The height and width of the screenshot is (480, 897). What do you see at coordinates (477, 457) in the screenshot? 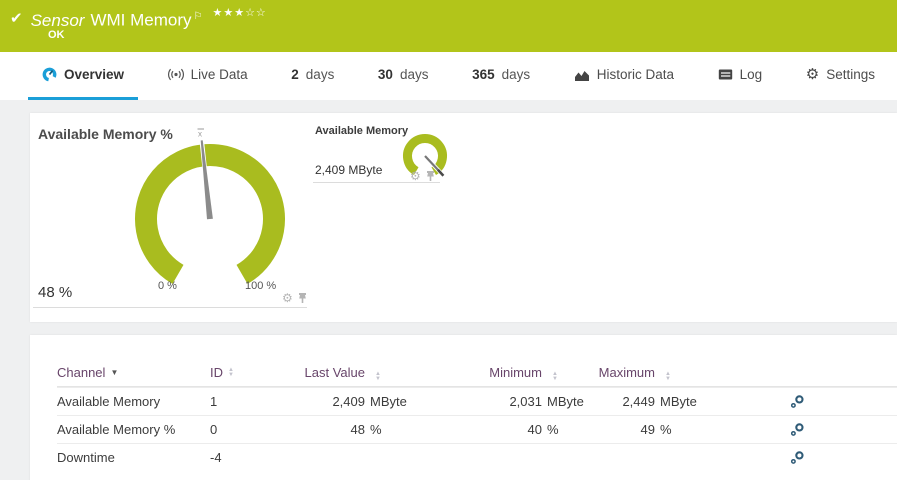
I see `table-row: Downtime -4` at bounding box center [477, 457].